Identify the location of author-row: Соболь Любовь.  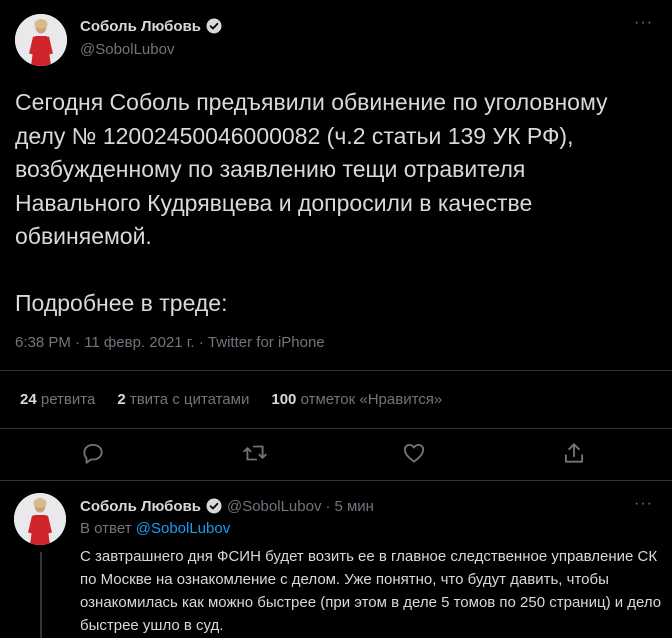
(151, 26).